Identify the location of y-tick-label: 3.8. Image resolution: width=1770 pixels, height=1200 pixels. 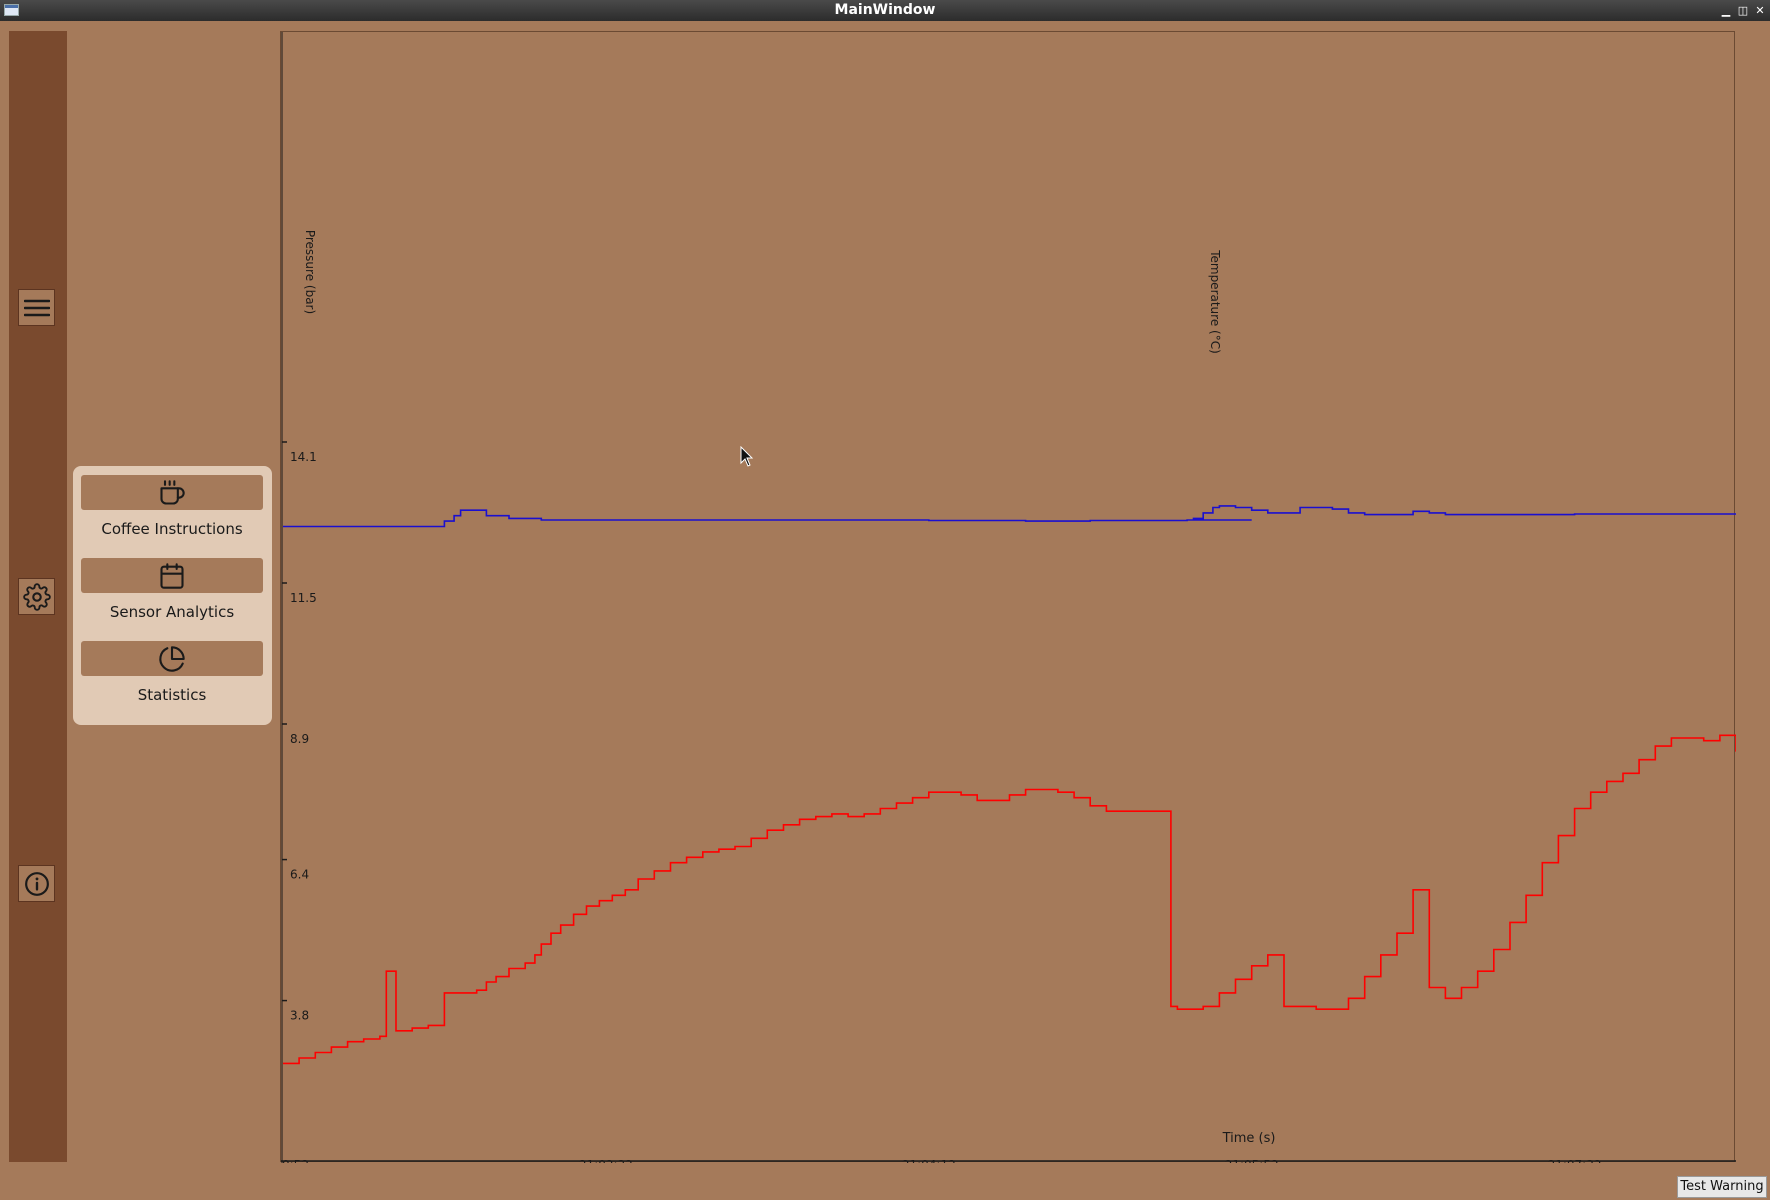
(299, 1016).